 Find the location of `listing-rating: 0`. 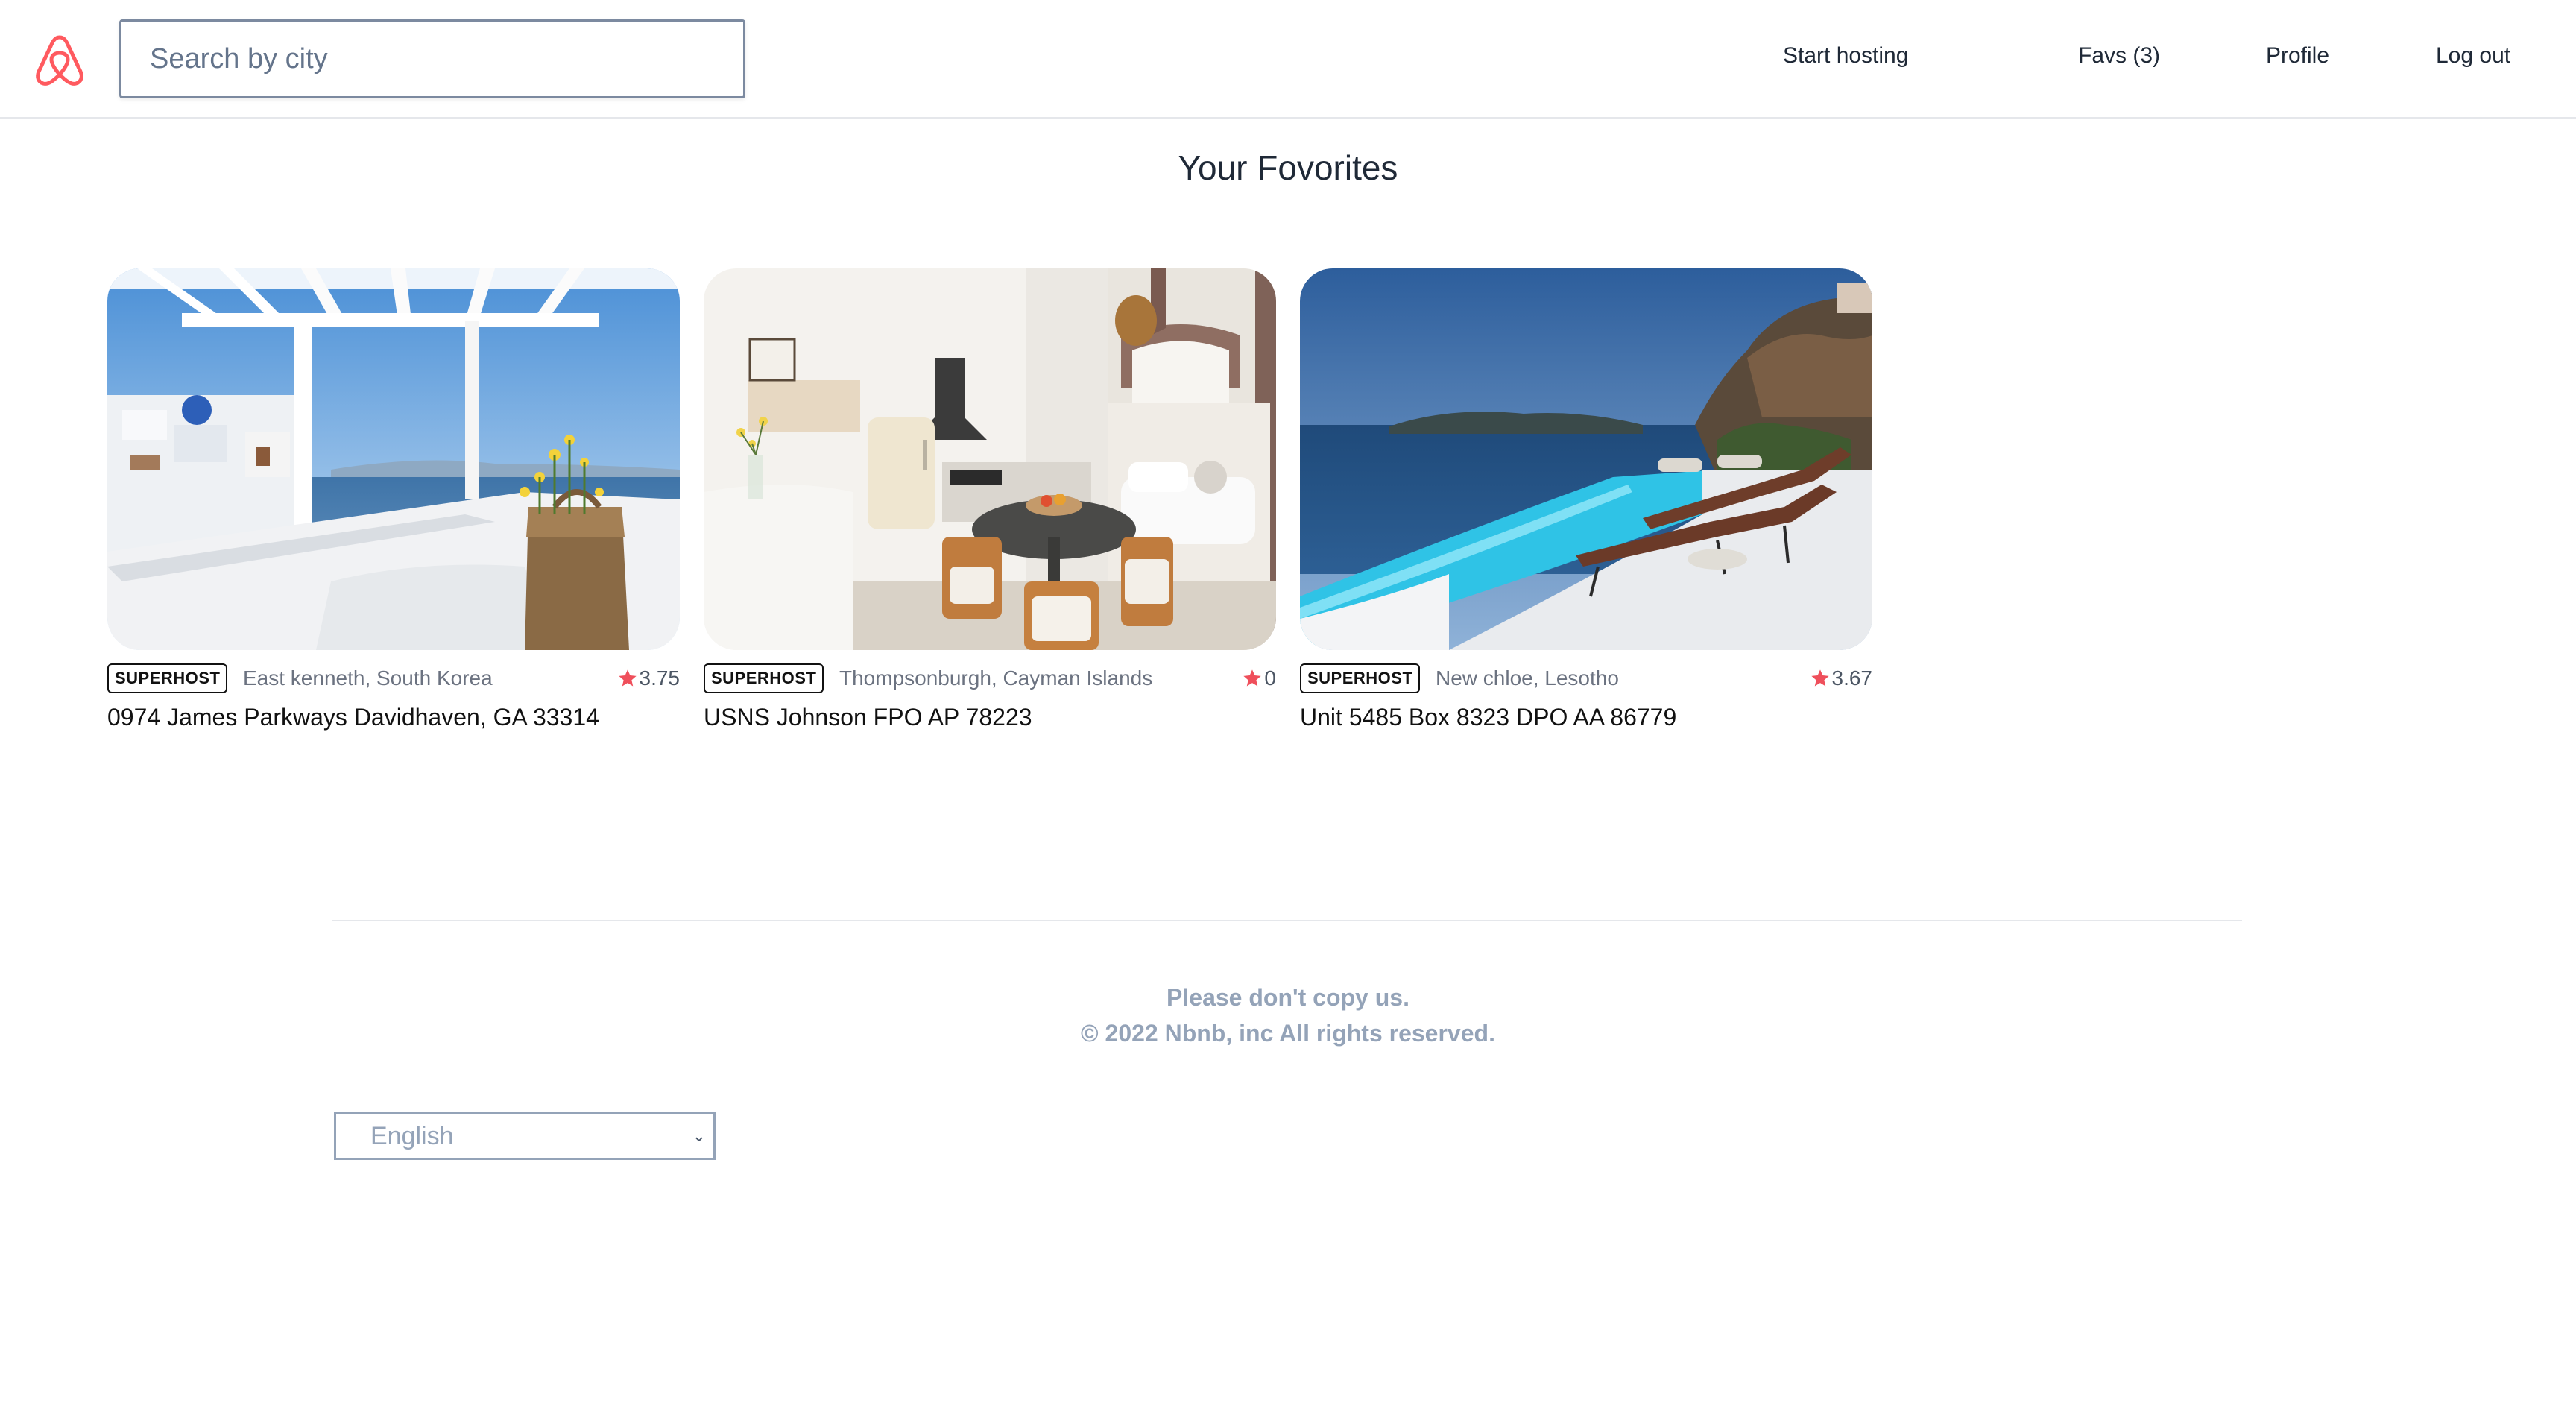

listing-rating: 0 is located at coordinates (1259, 678).